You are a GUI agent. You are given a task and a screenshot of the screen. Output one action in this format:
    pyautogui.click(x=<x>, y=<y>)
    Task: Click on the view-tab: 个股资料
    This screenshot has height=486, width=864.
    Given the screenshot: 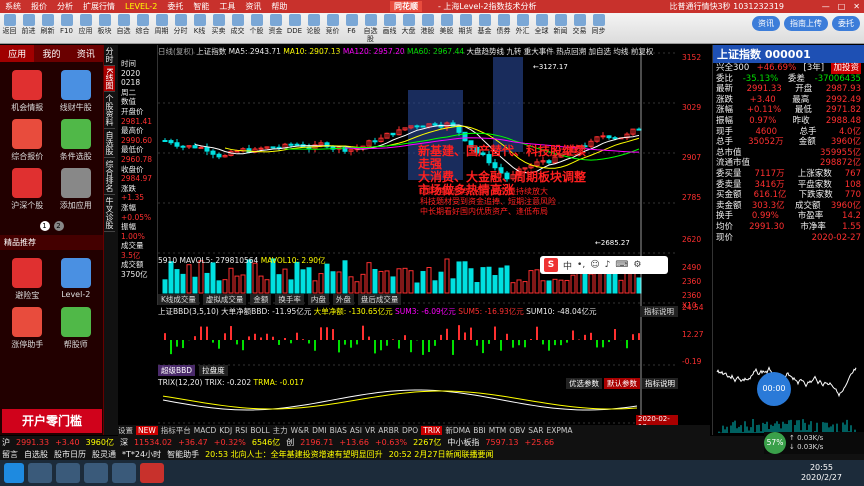 What is the action you would take?
    pyautogui.click(x=109, y=111)
    